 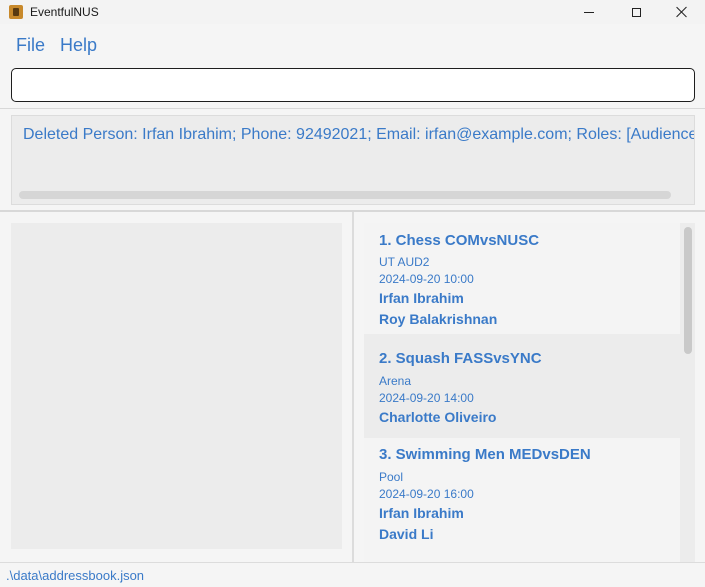 I want to click on minimize-button, so click(x=589, y=12).